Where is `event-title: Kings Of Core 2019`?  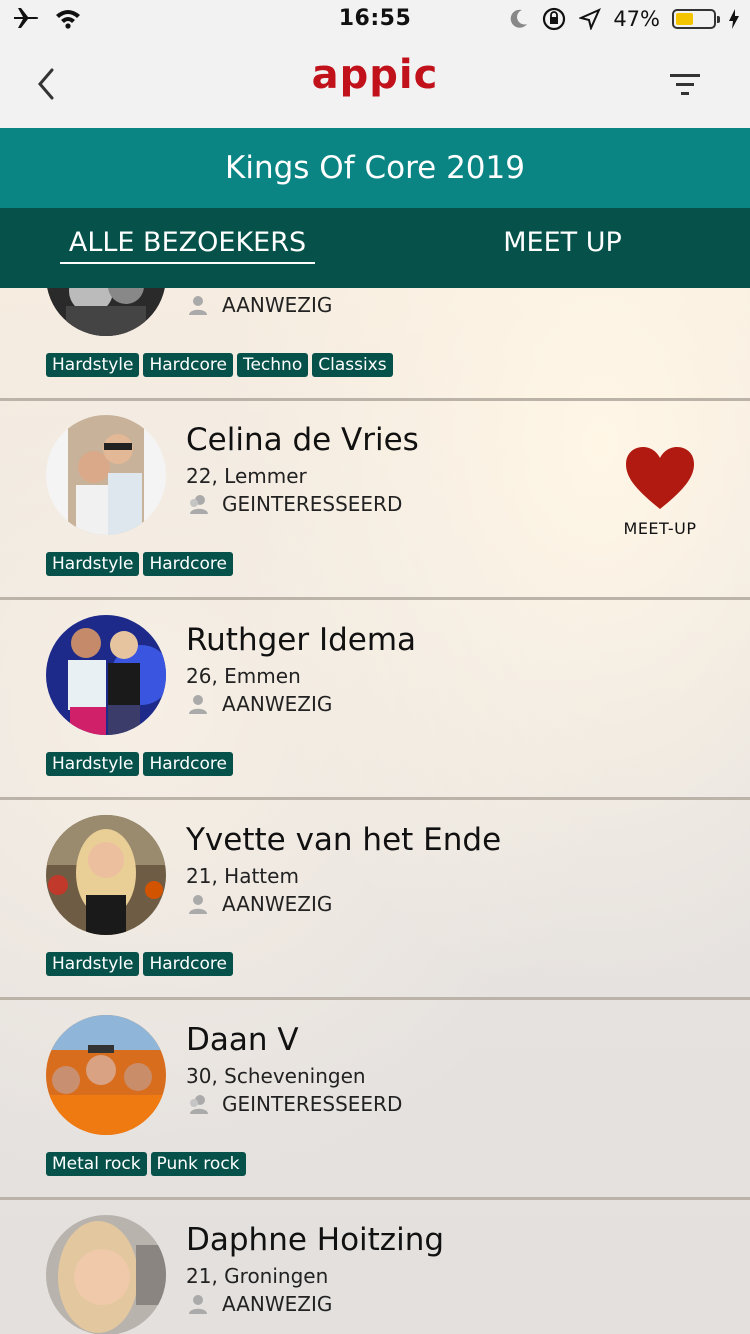 event-title: Kings Of Core 2019 is located at coordinates (375, 168).